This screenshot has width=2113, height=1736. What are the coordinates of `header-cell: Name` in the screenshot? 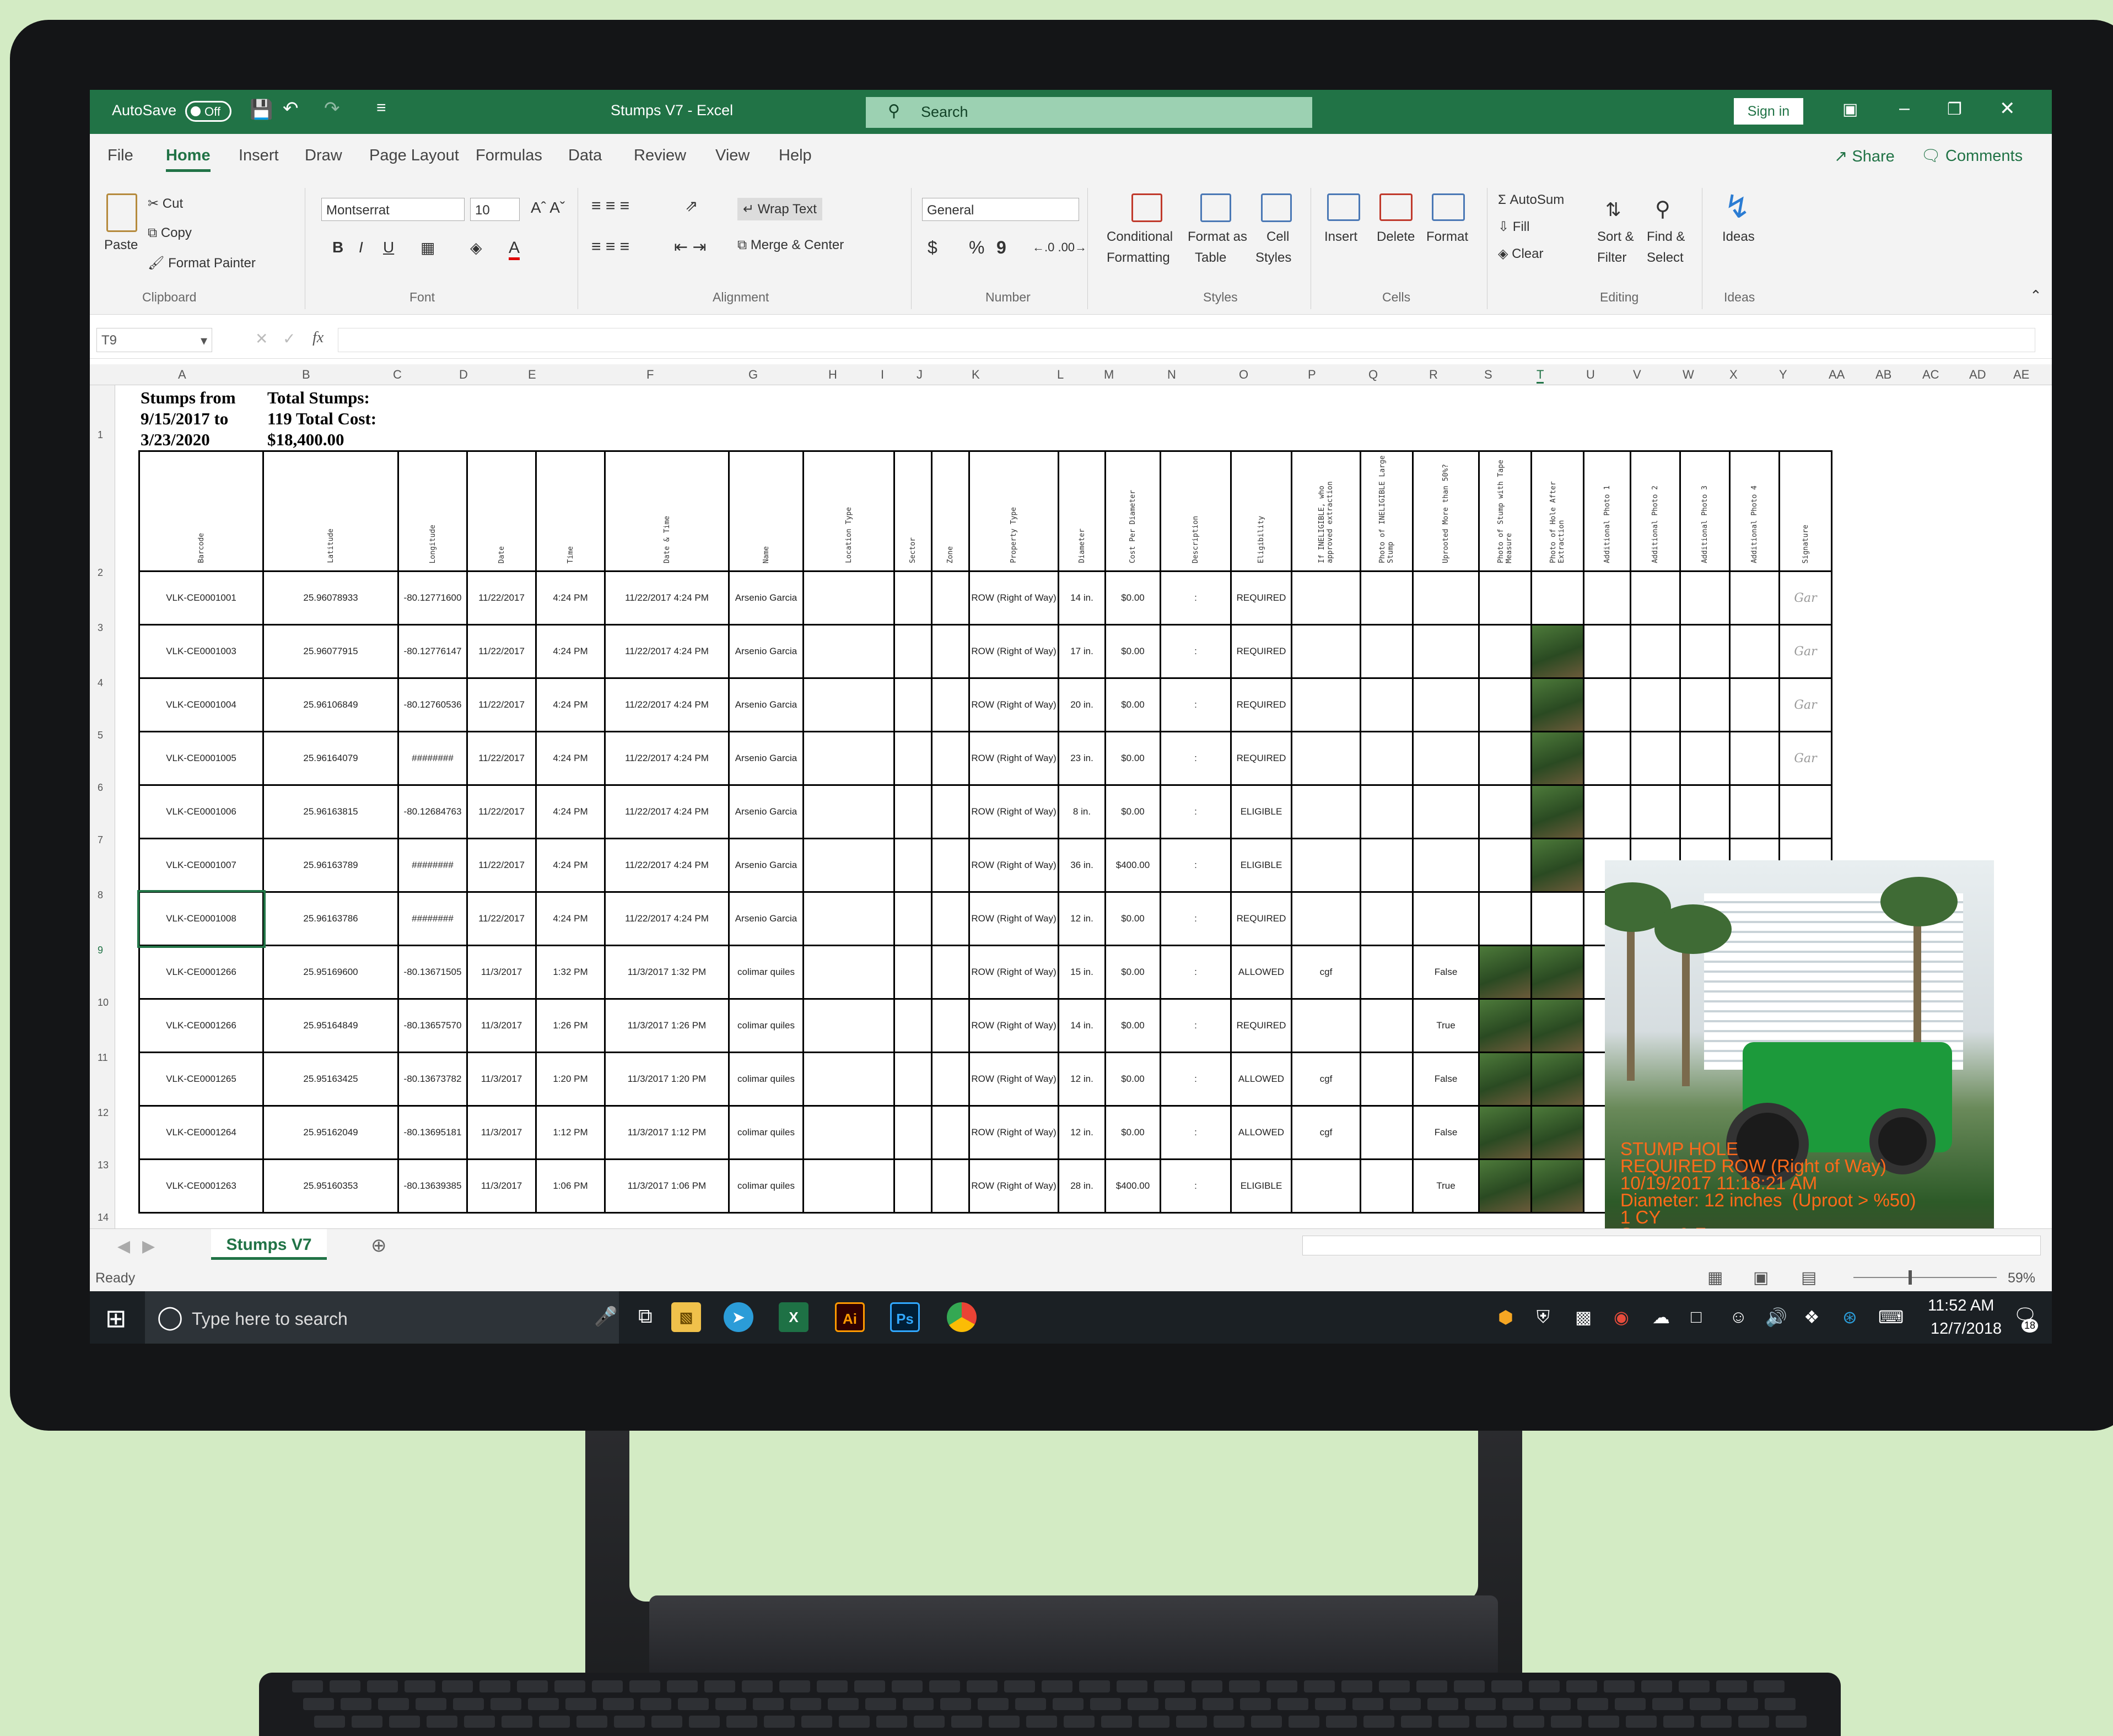 It's located at (766, 511).